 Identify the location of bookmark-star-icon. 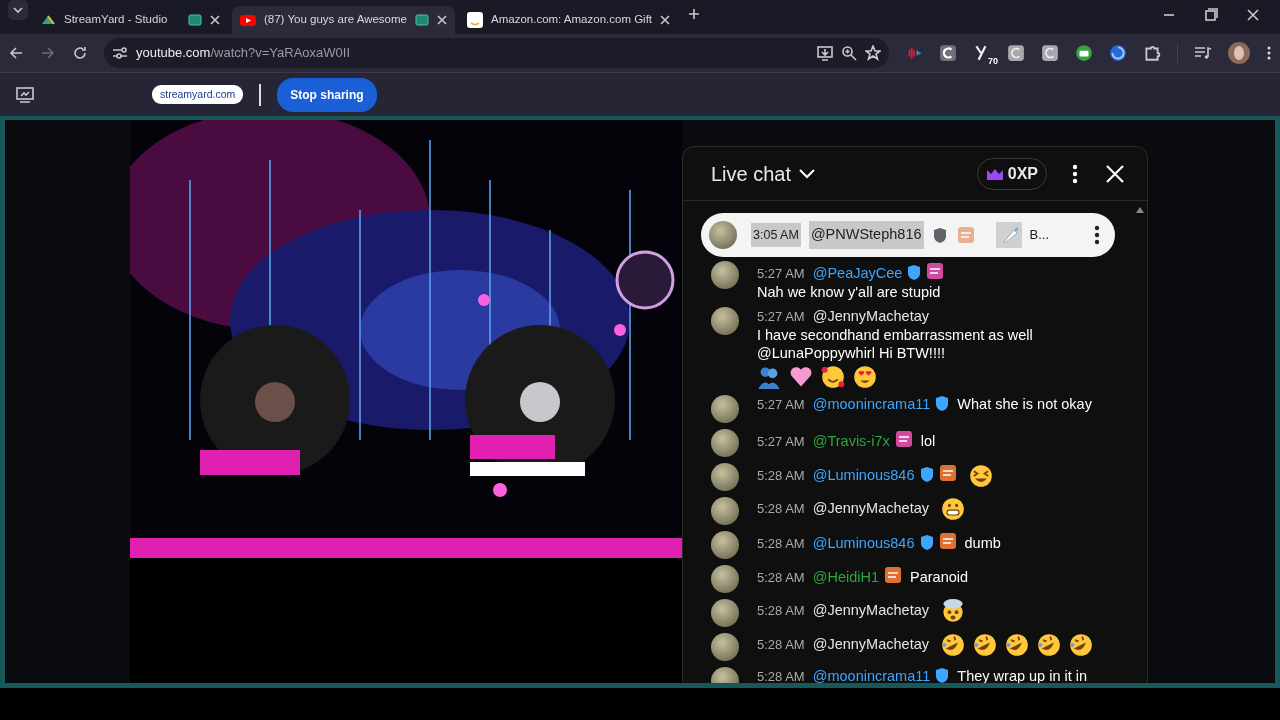
(873, 53).